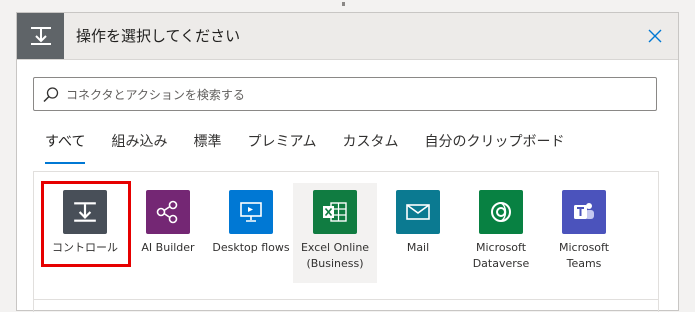 The image size is (695, 312). What do you see at coordinates (40, 36) in the screenshot?
I see `control-step-icon` at bounding box center [40, 36].